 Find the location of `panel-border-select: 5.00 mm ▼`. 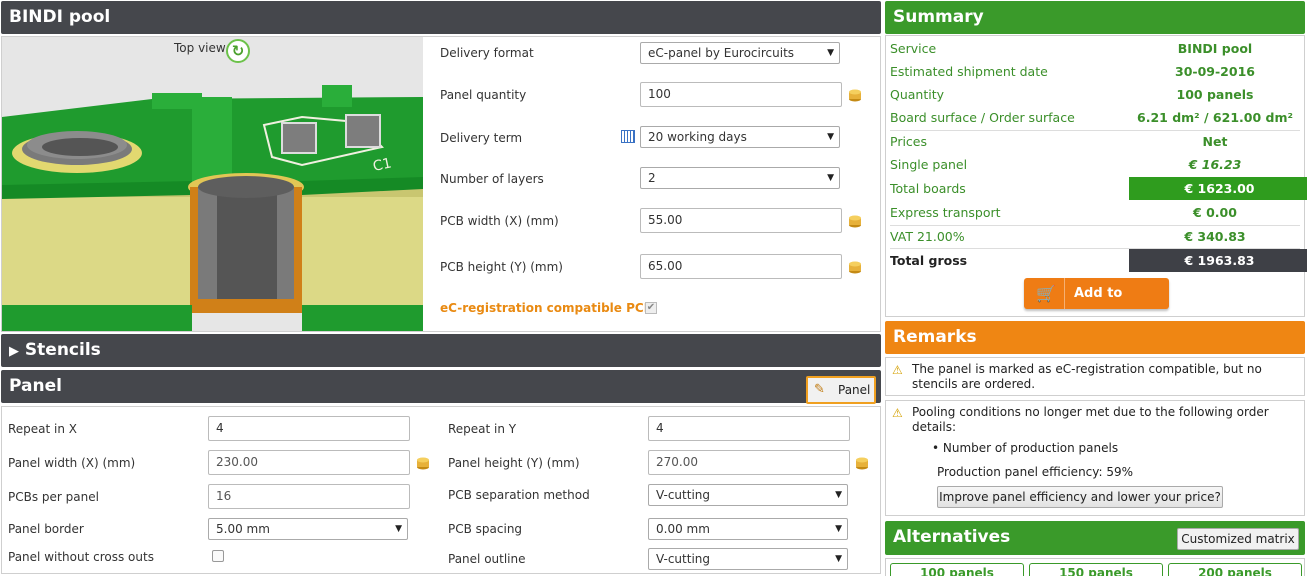

panel-border-select: 5.00 mm ▼ is located at coordinates (308, 529).